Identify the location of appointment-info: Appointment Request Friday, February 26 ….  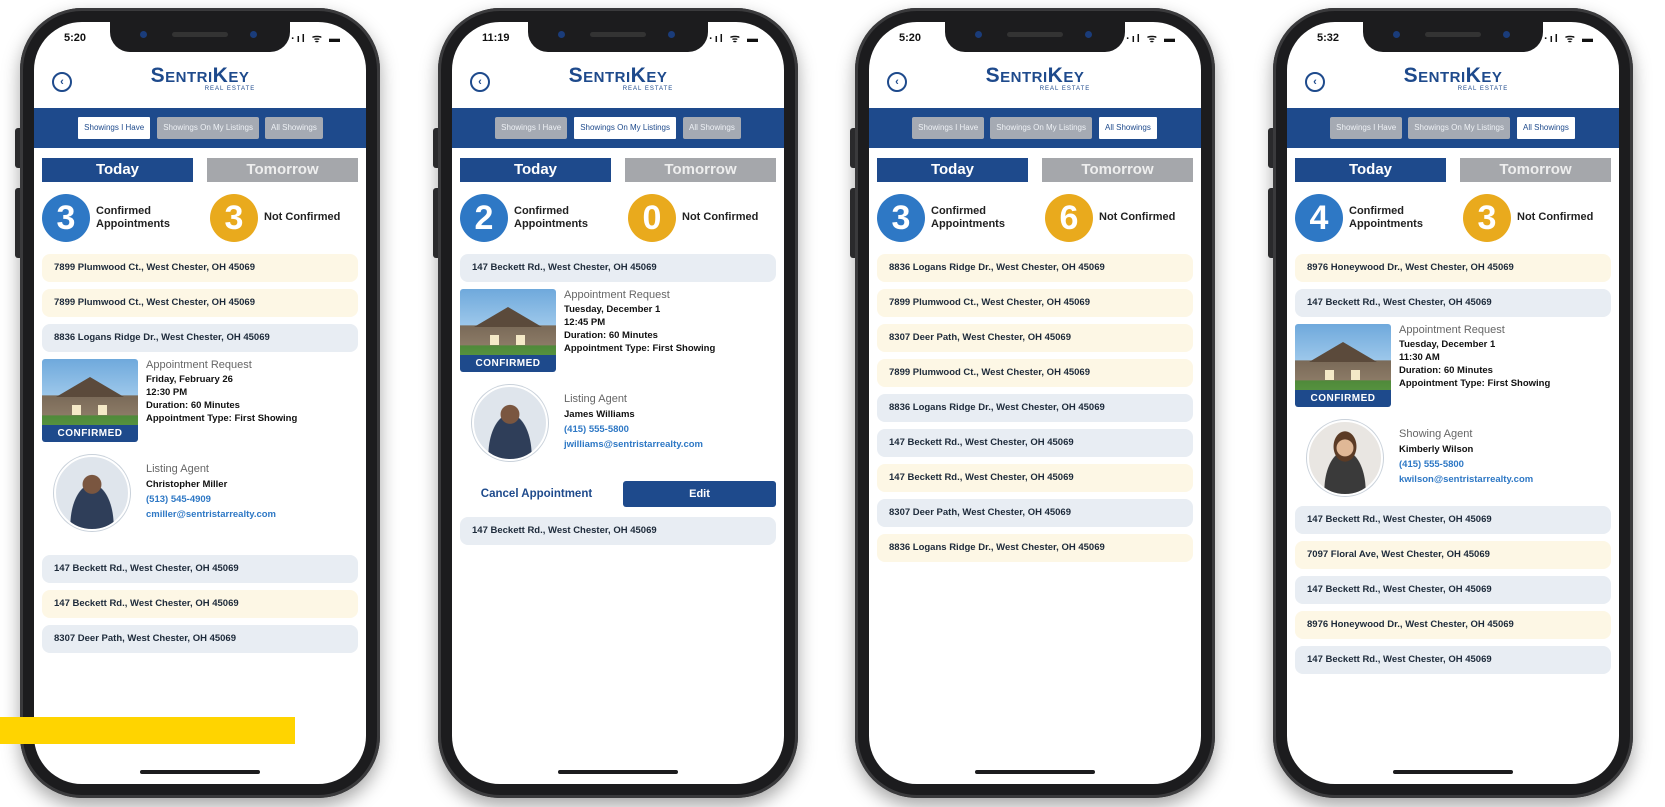
(222, 391).